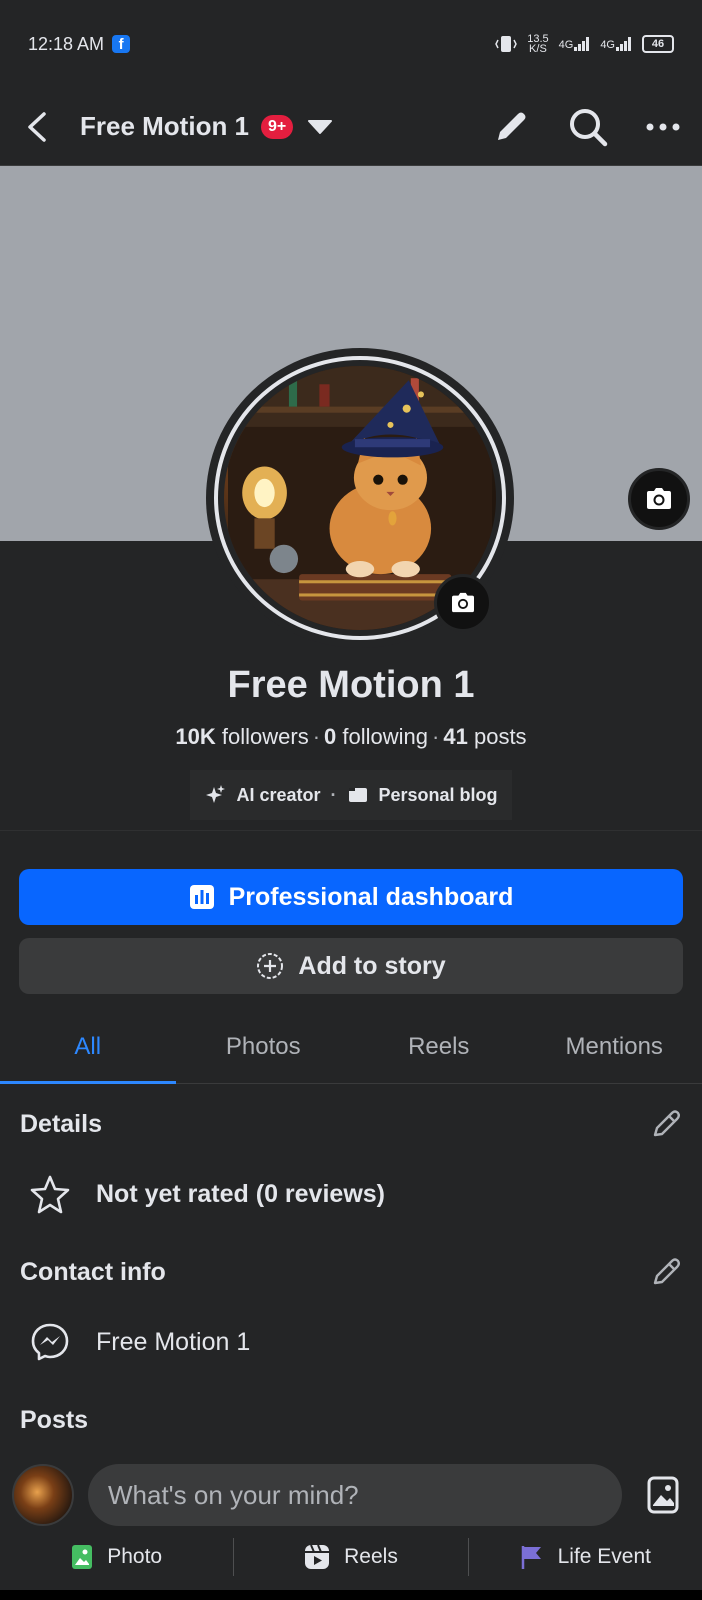 This screenshot has height=1600, width=702. I want to click on cover-camera-button, so click(659, 499).